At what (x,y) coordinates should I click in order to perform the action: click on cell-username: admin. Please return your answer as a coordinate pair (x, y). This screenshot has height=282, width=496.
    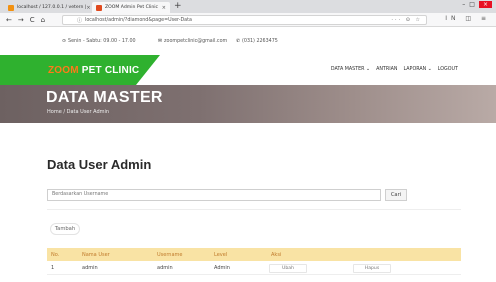
    Looking at the image, I should click on (165, 267).